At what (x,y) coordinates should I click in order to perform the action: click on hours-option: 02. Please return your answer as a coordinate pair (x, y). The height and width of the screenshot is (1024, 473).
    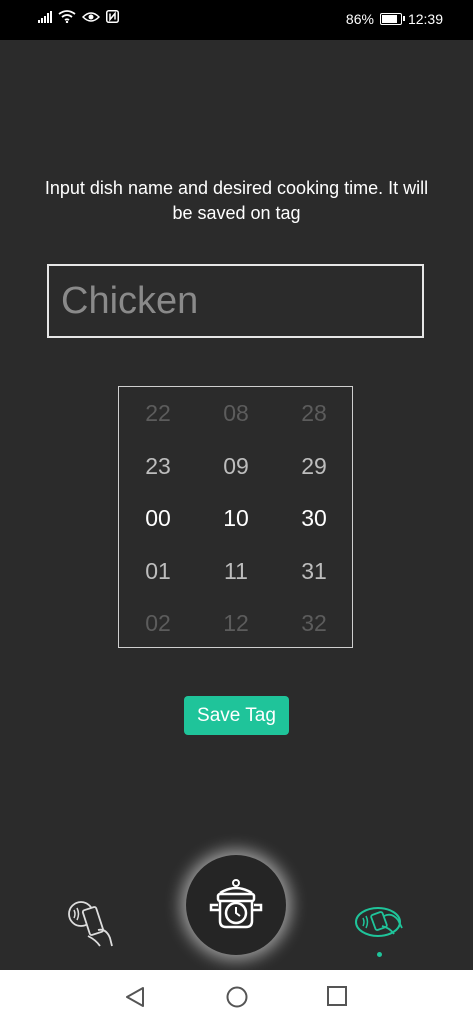
    Looking at the image, I should click on (158, 623).